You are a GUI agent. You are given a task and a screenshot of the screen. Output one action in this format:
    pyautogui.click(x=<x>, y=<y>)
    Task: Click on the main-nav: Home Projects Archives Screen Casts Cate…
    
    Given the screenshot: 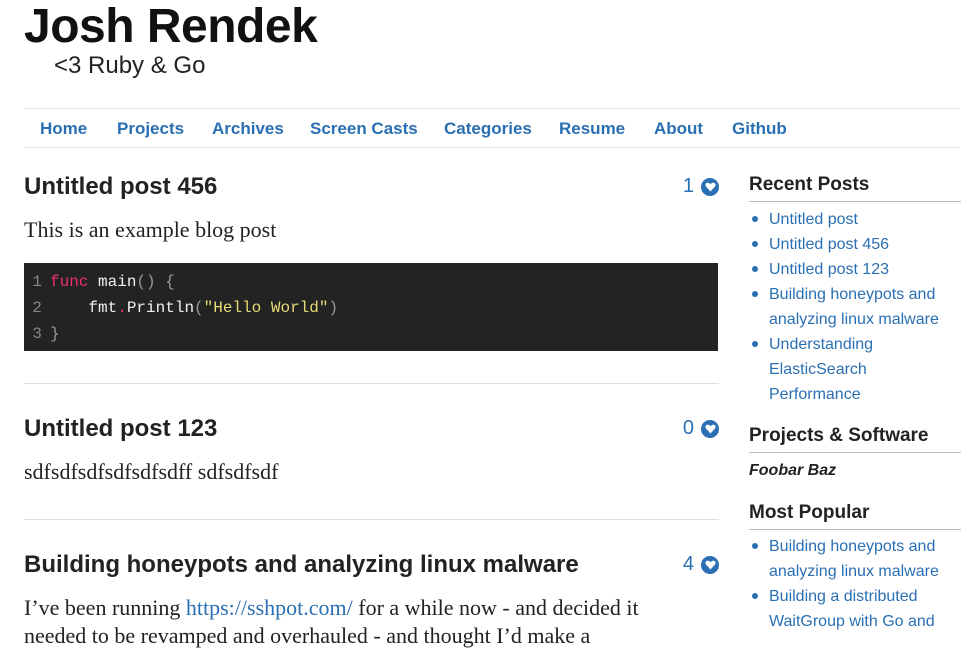 What is the action you would take?
    pyautogui.click(x=492, y=128)
    